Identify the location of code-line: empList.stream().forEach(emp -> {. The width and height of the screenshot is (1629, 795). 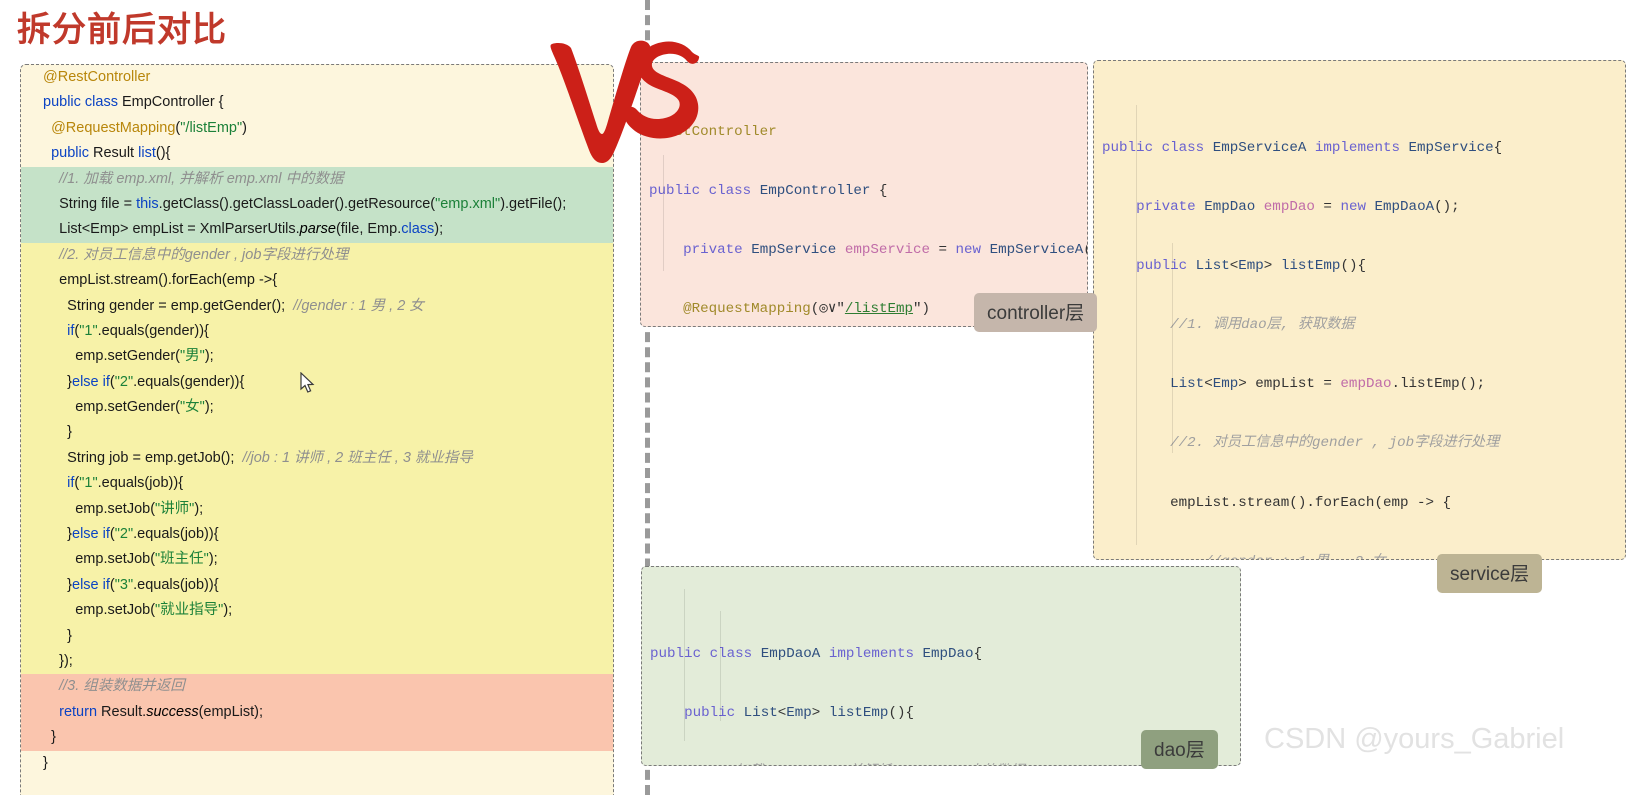
(1277, 502).